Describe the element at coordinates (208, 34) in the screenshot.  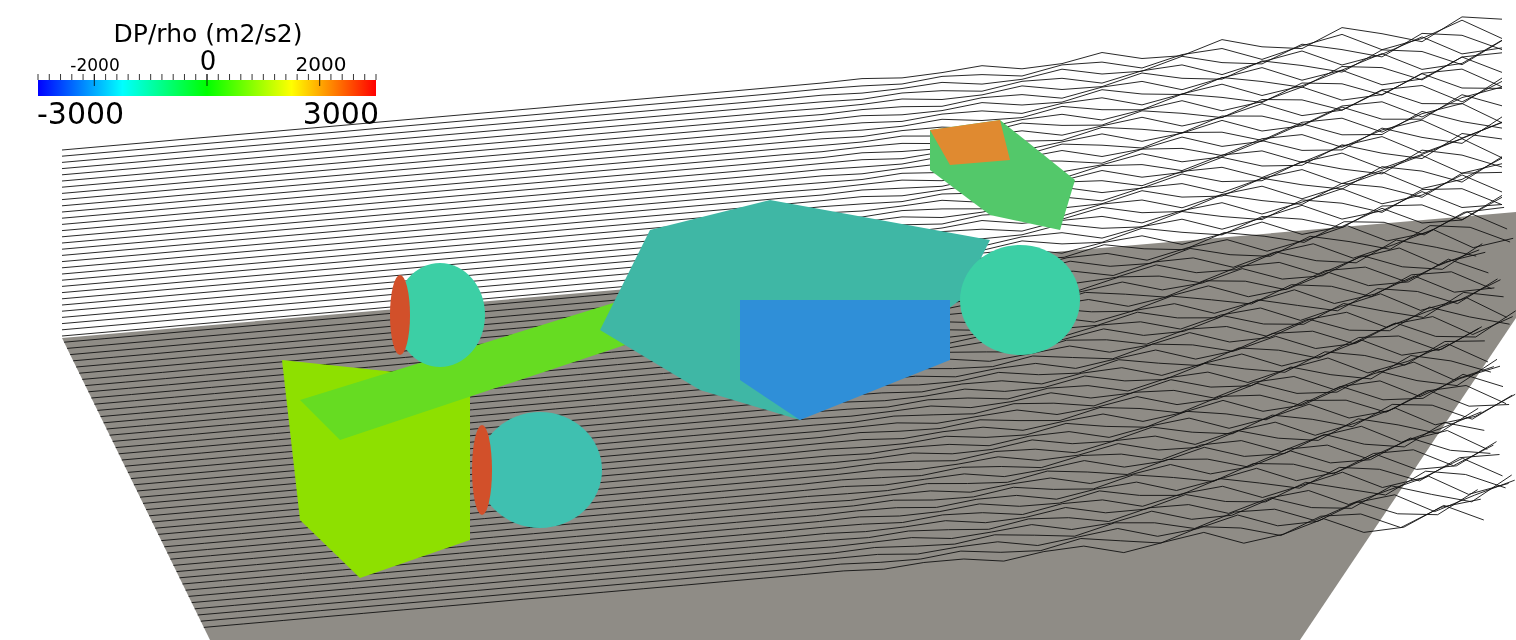
I see `legend-title: DP/rho (m2/s2)` at that location.